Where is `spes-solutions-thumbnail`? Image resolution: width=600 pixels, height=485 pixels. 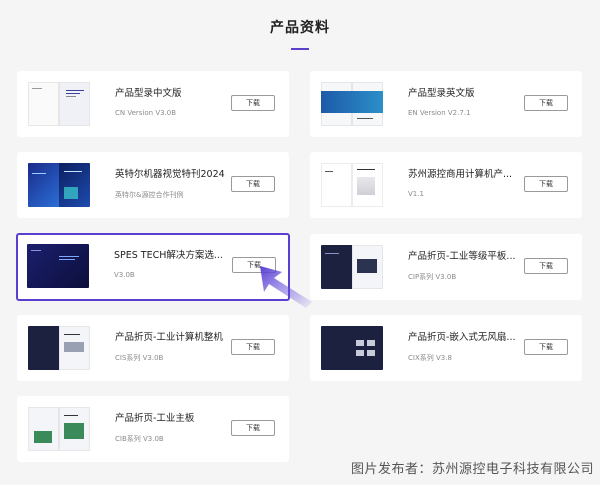
spes-solutions-thumbnail is located at coordinates (58, 266).